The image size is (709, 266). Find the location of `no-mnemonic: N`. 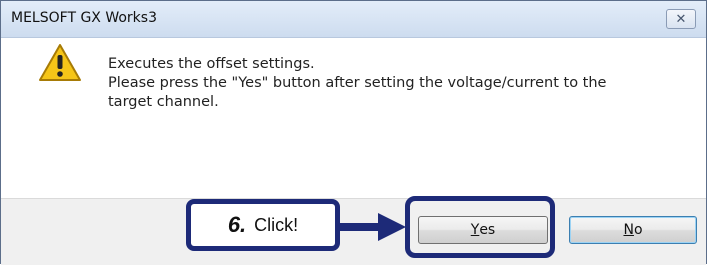

no-mnemonic: N is located at coordinates (628, 230).